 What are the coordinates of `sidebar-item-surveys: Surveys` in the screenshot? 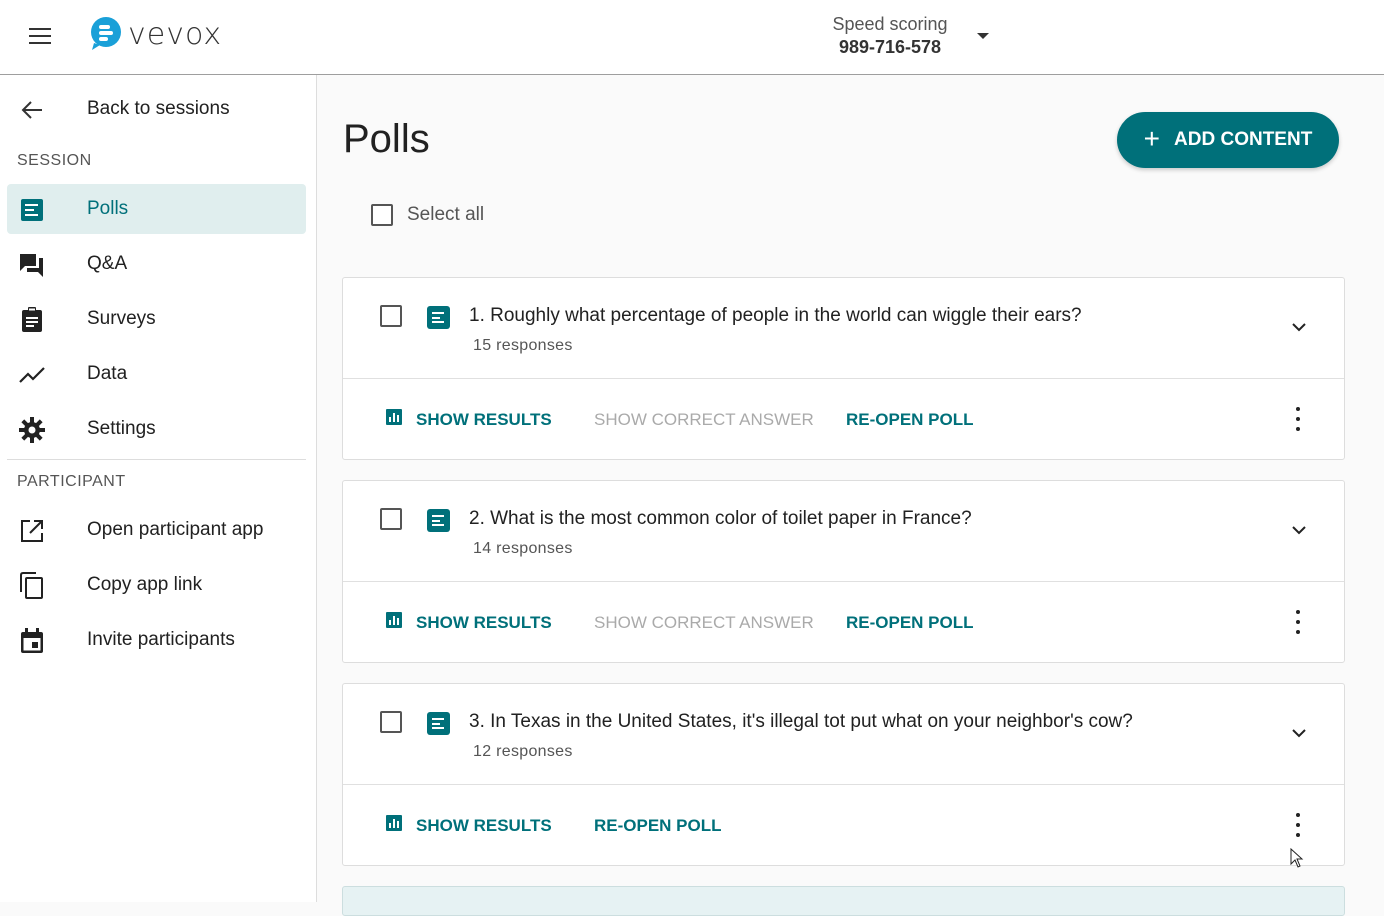 It's located at (156, 319).